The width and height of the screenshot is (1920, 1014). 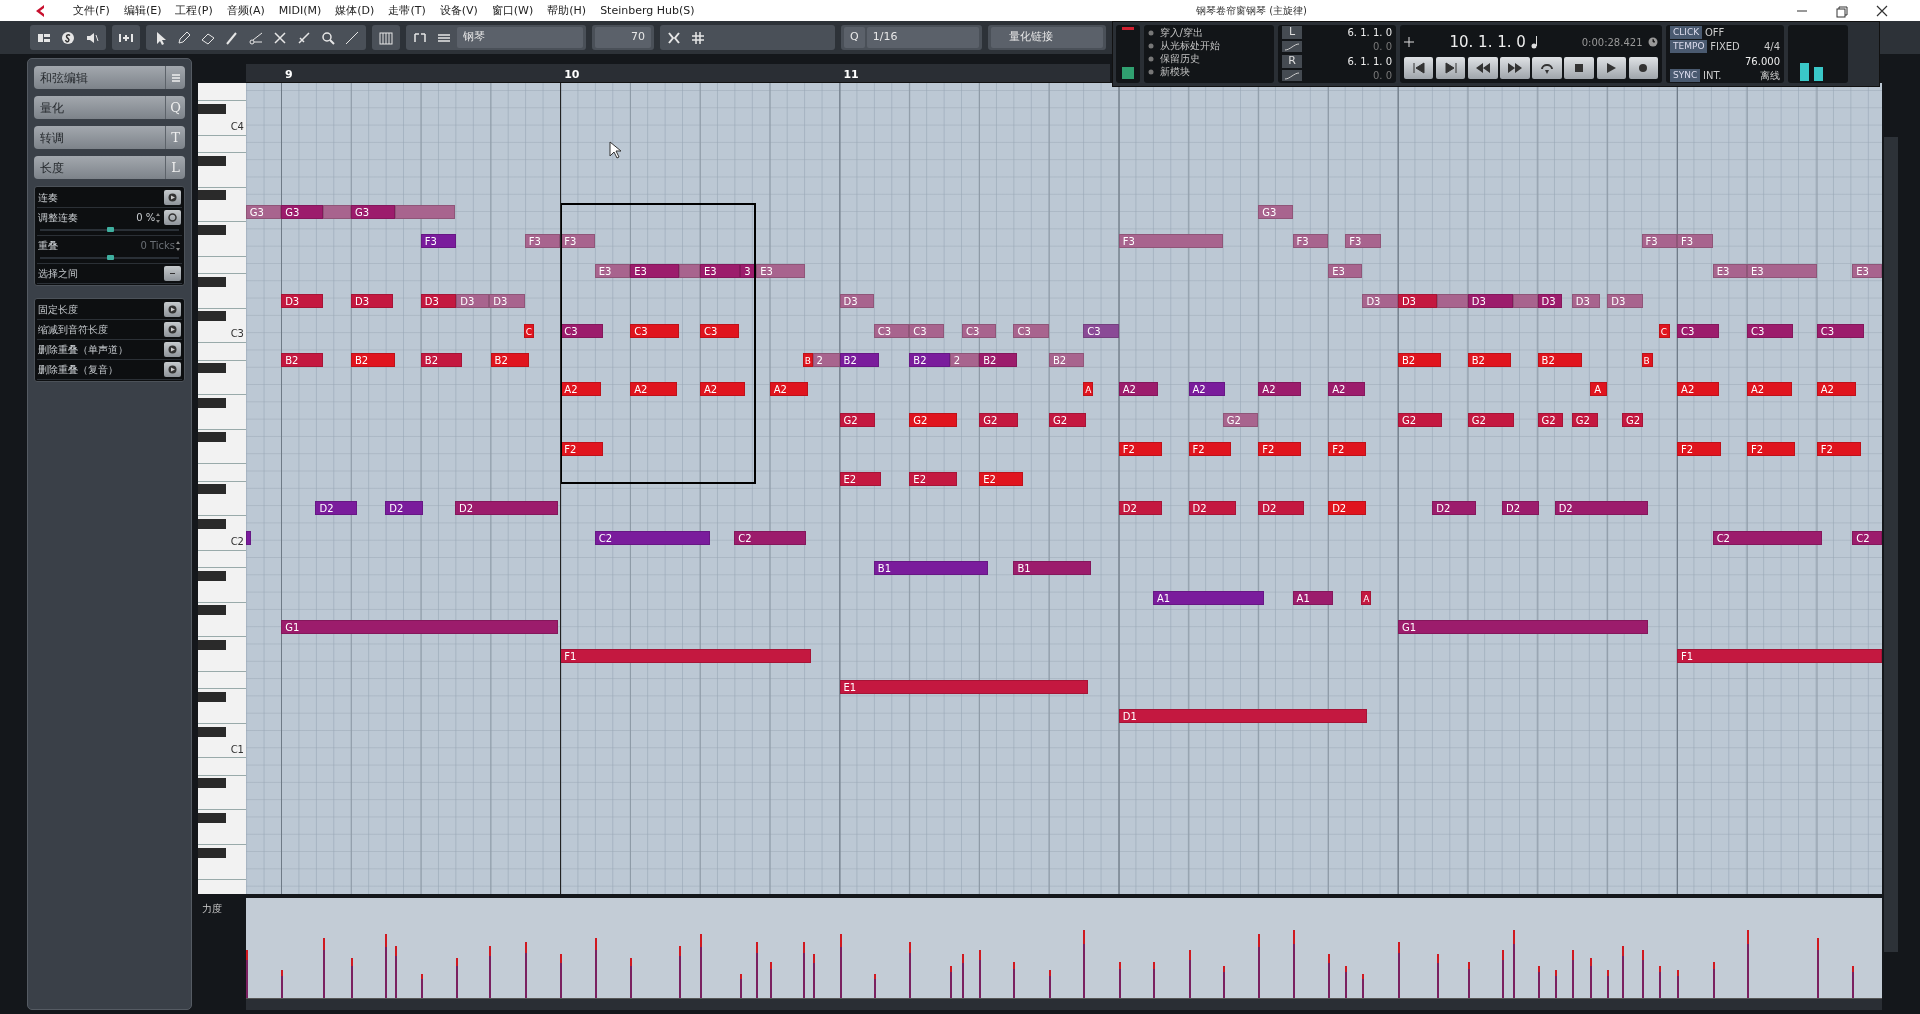 I want to click on midi-note: D2, so click(x=1212, y=508).